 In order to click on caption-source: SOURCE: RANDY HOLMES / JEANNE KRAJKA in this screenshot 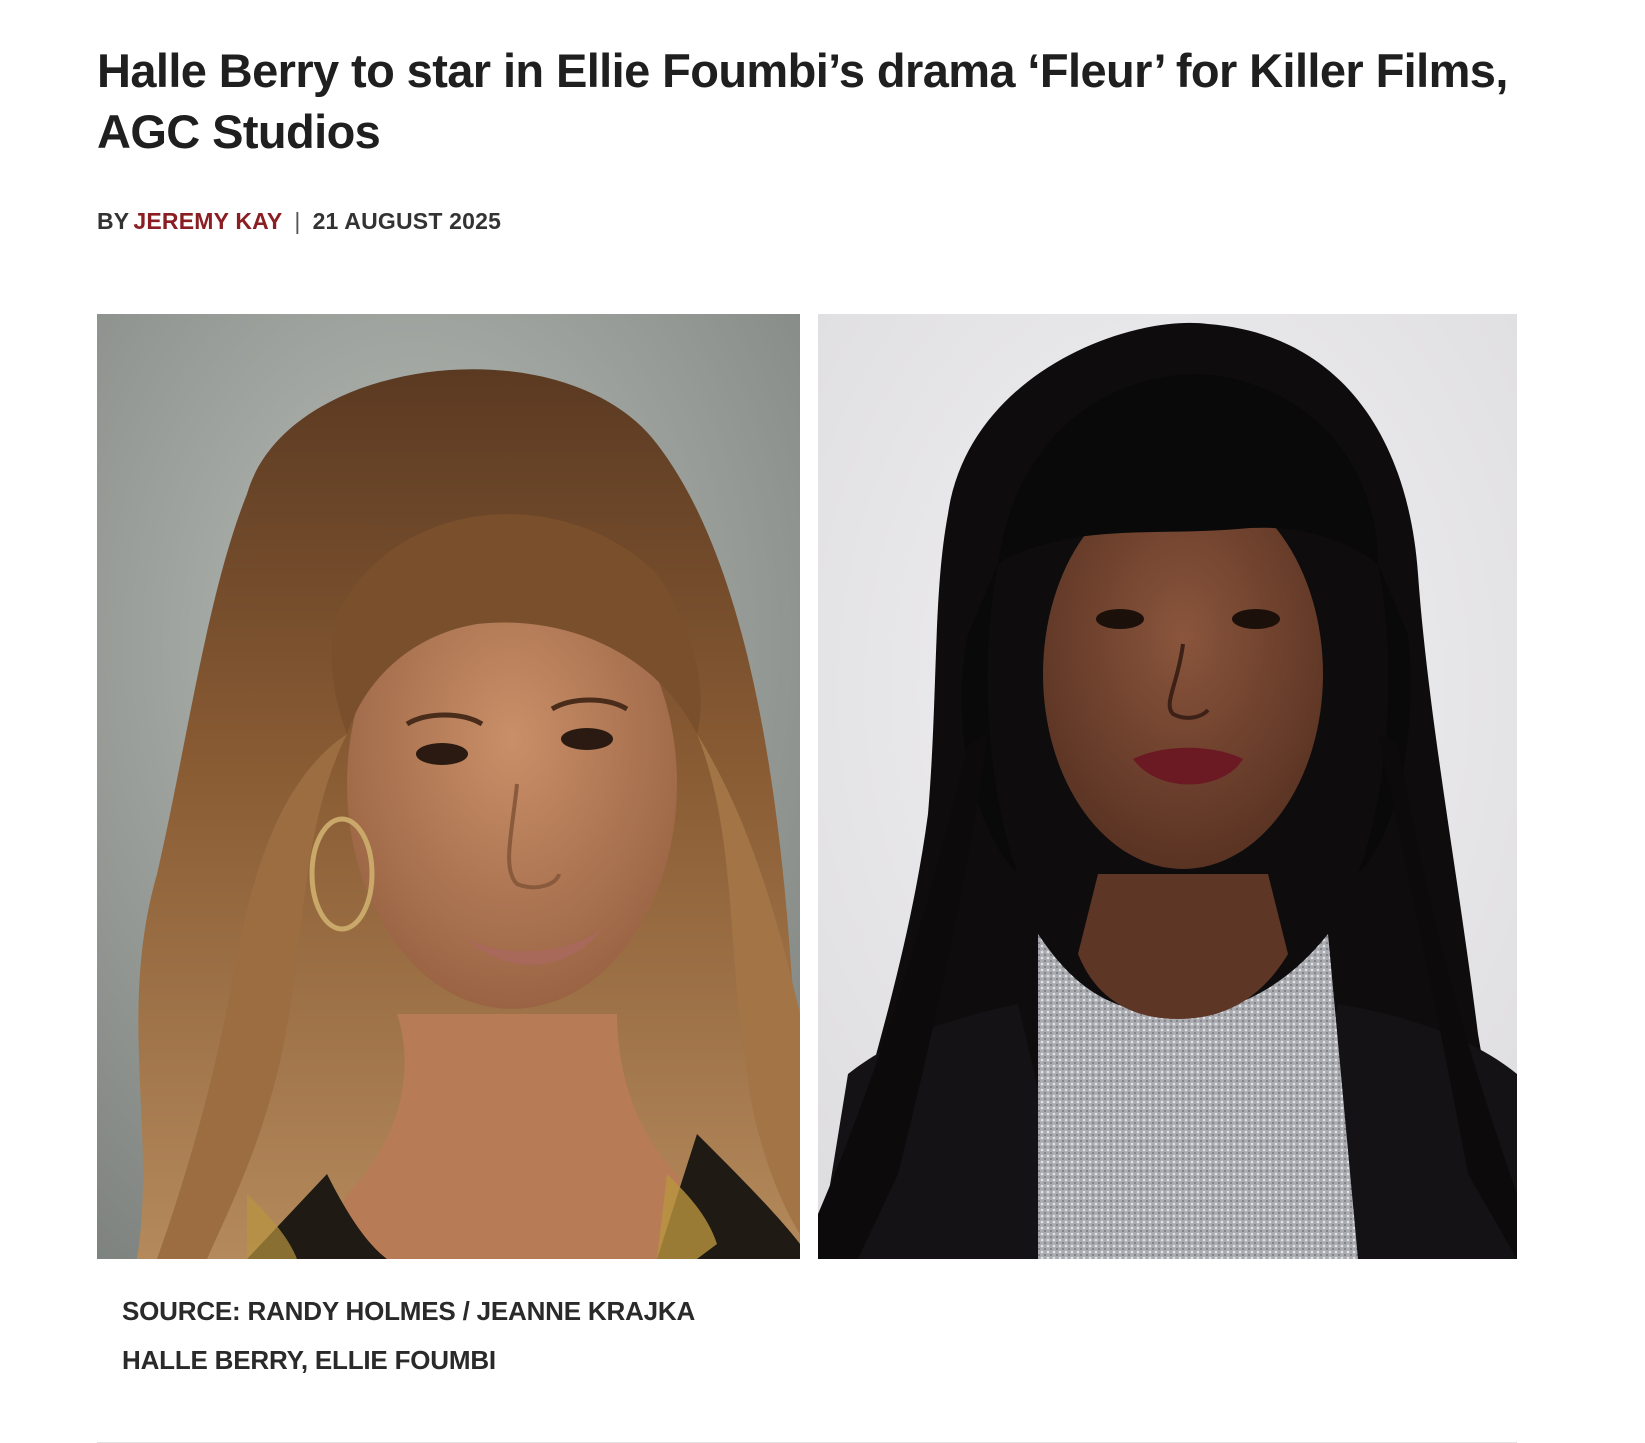, I will do `click(409, 1311)`.